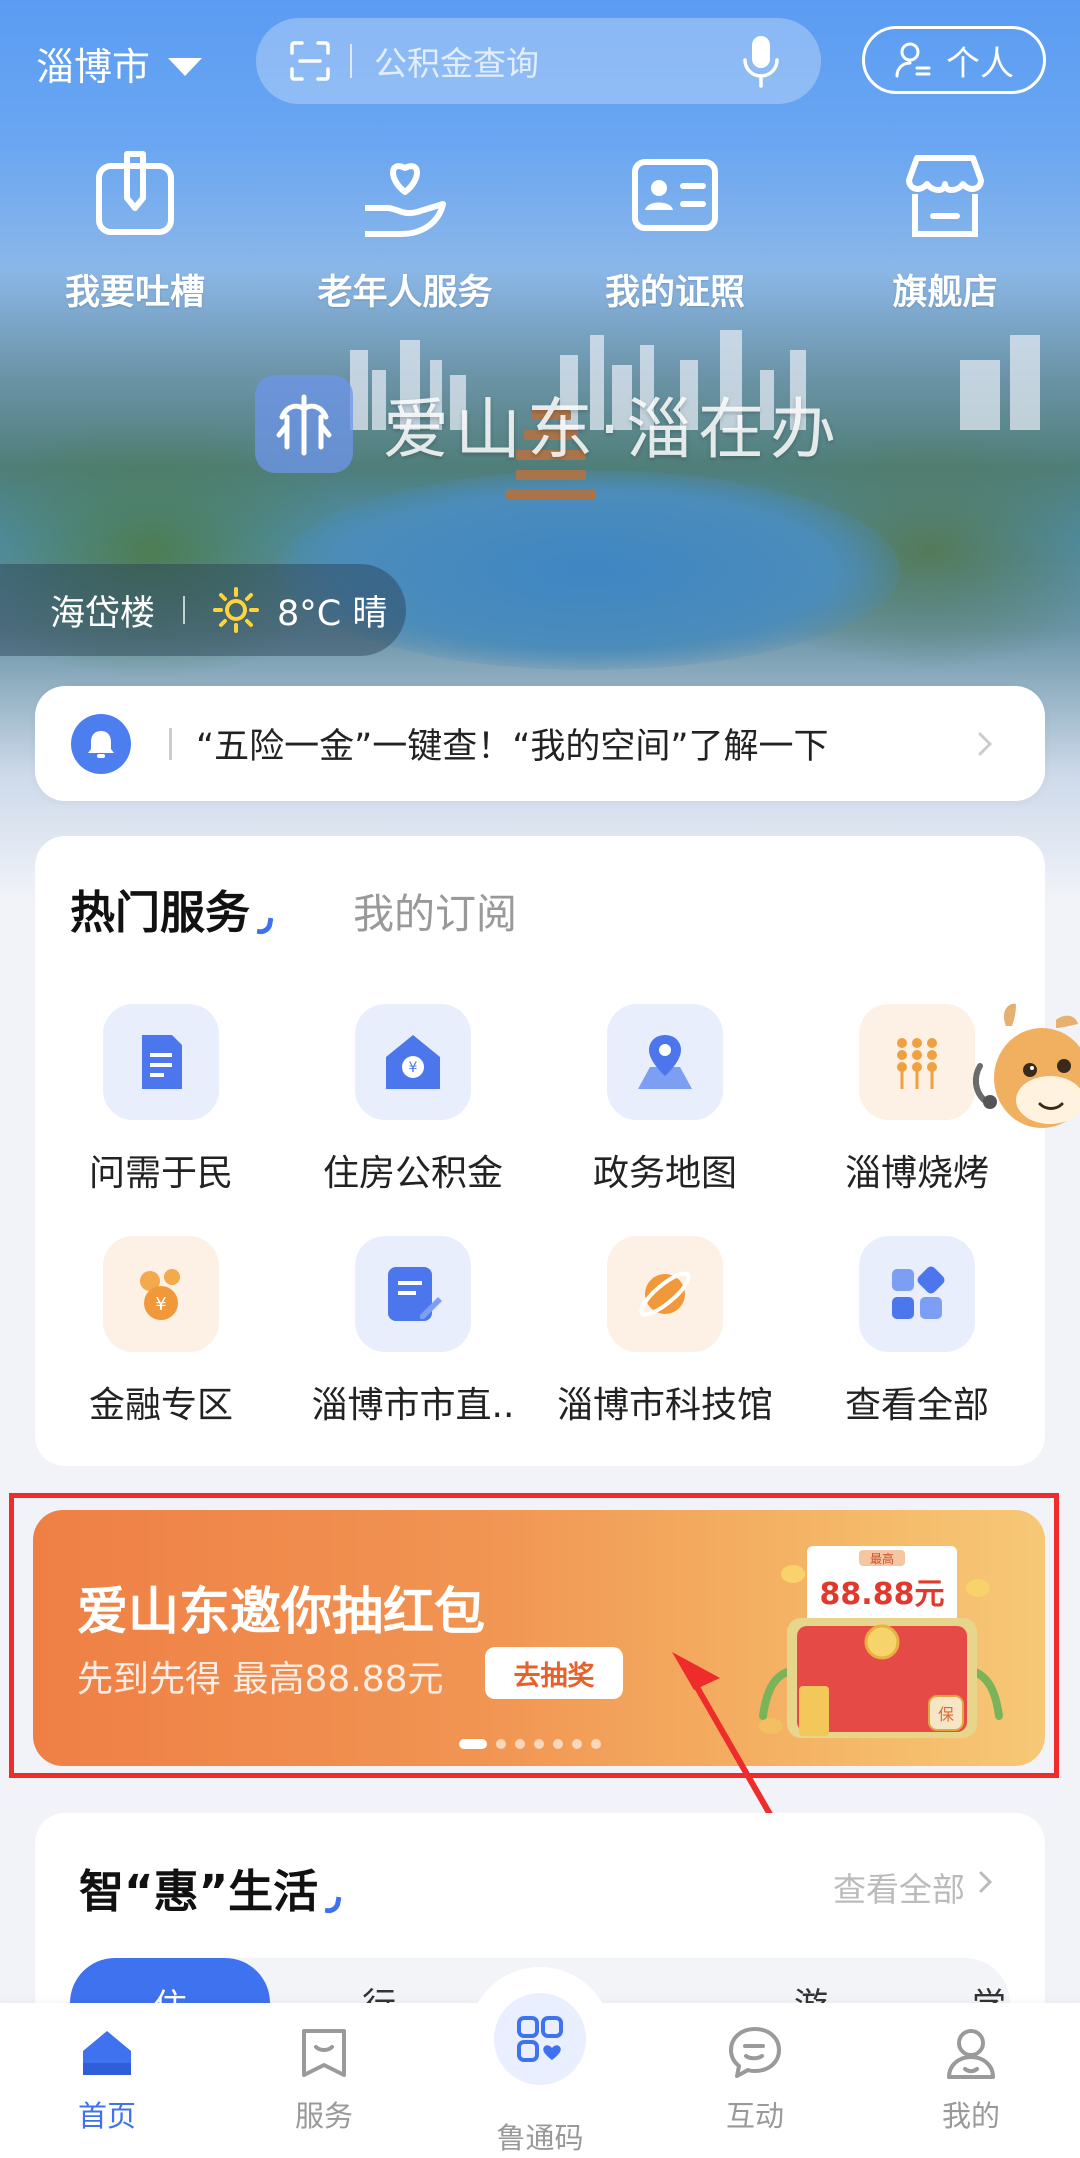 The width and height of the screenshot is (1080, 2158). I want to click on quick-action-elderly: 老年人服务, so click(405, 232).